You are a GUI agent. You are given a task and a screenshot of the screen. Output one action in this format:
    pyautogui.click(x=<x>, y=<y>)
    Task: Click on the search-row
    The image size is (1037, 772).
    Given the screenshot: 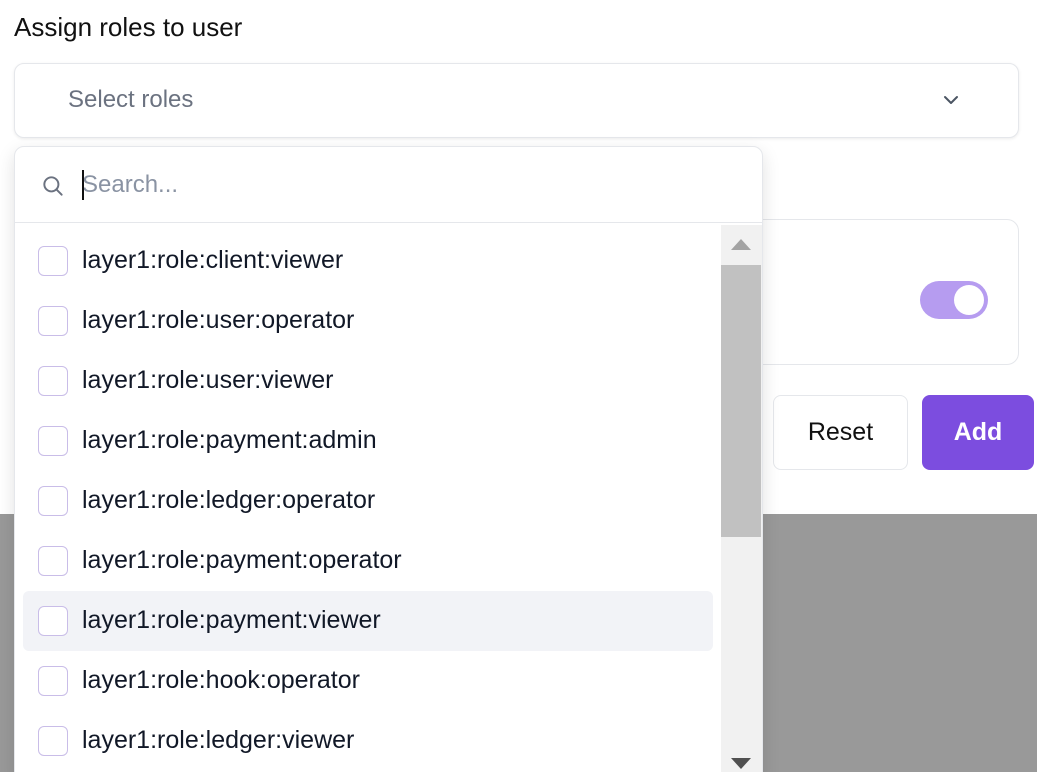 What is the action you would take?
    pyautogui.click(x=388, y=185)
    